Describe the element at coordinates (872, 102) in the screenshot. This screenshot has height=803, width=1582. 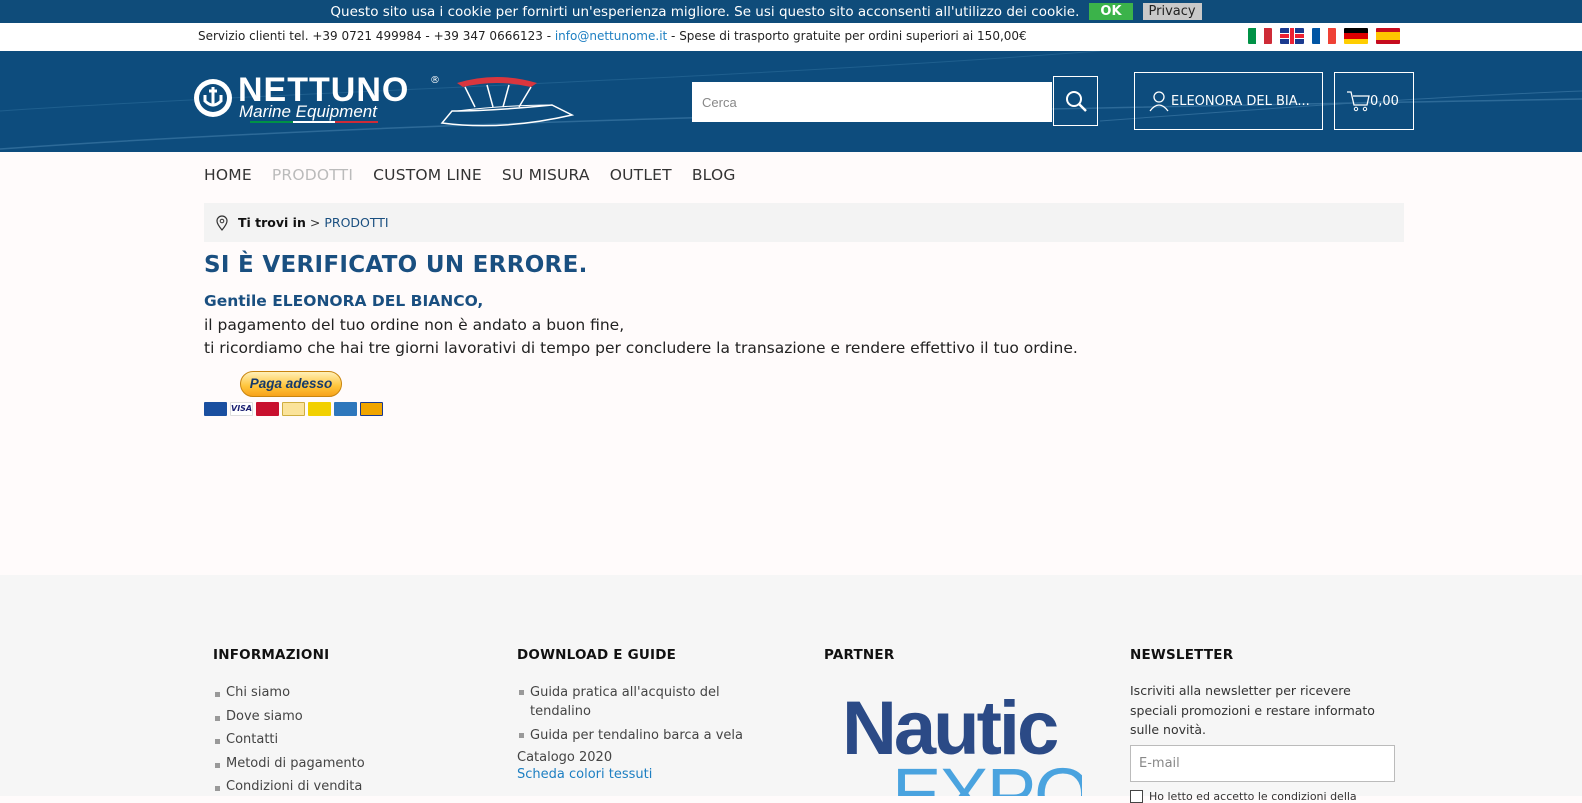
I see `search-input` at that location.